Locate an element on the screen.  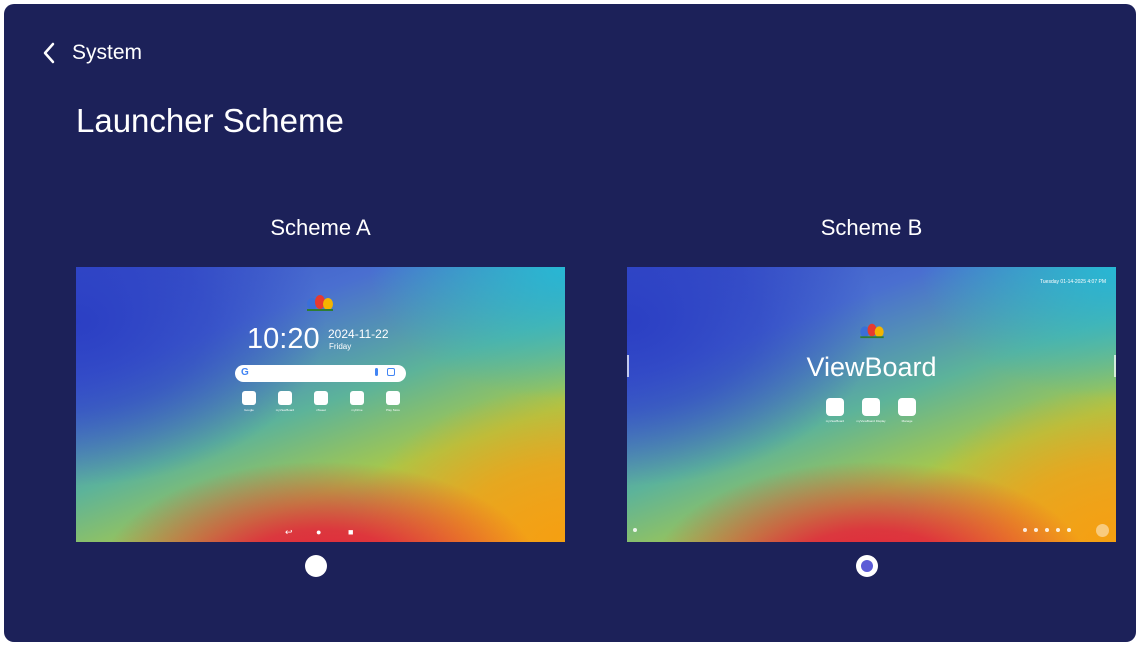
back-button: System is located at coordinates (92, 53).